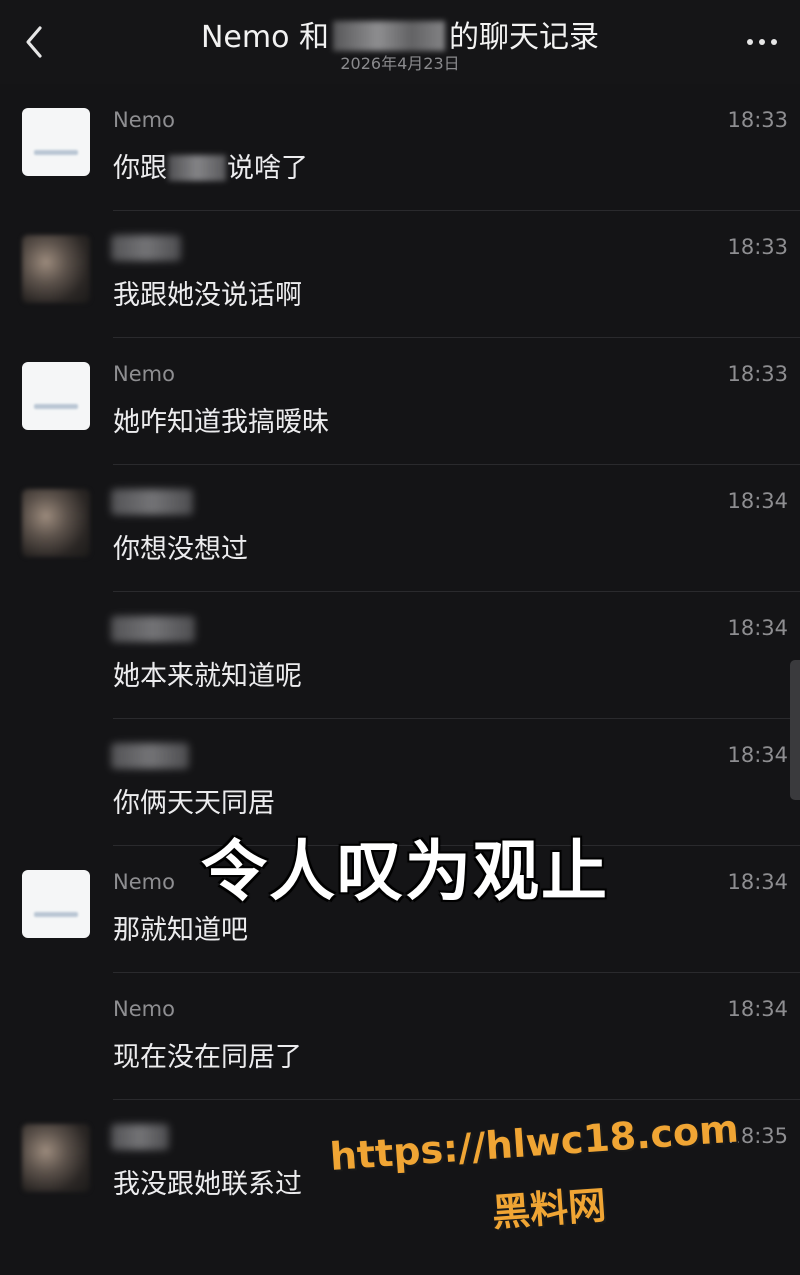  Describe the element at coordinates (197, 168) in the screenshot. I see `redacted-name` at that location.